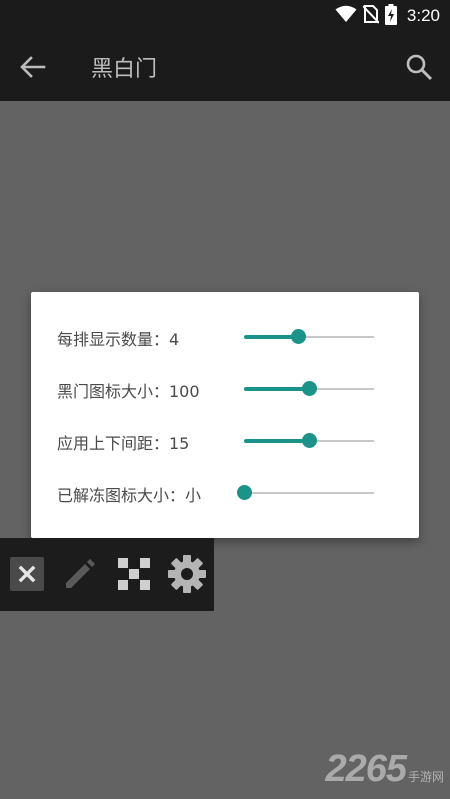  I want to click on arrow-back-icon, so click(33, 70).